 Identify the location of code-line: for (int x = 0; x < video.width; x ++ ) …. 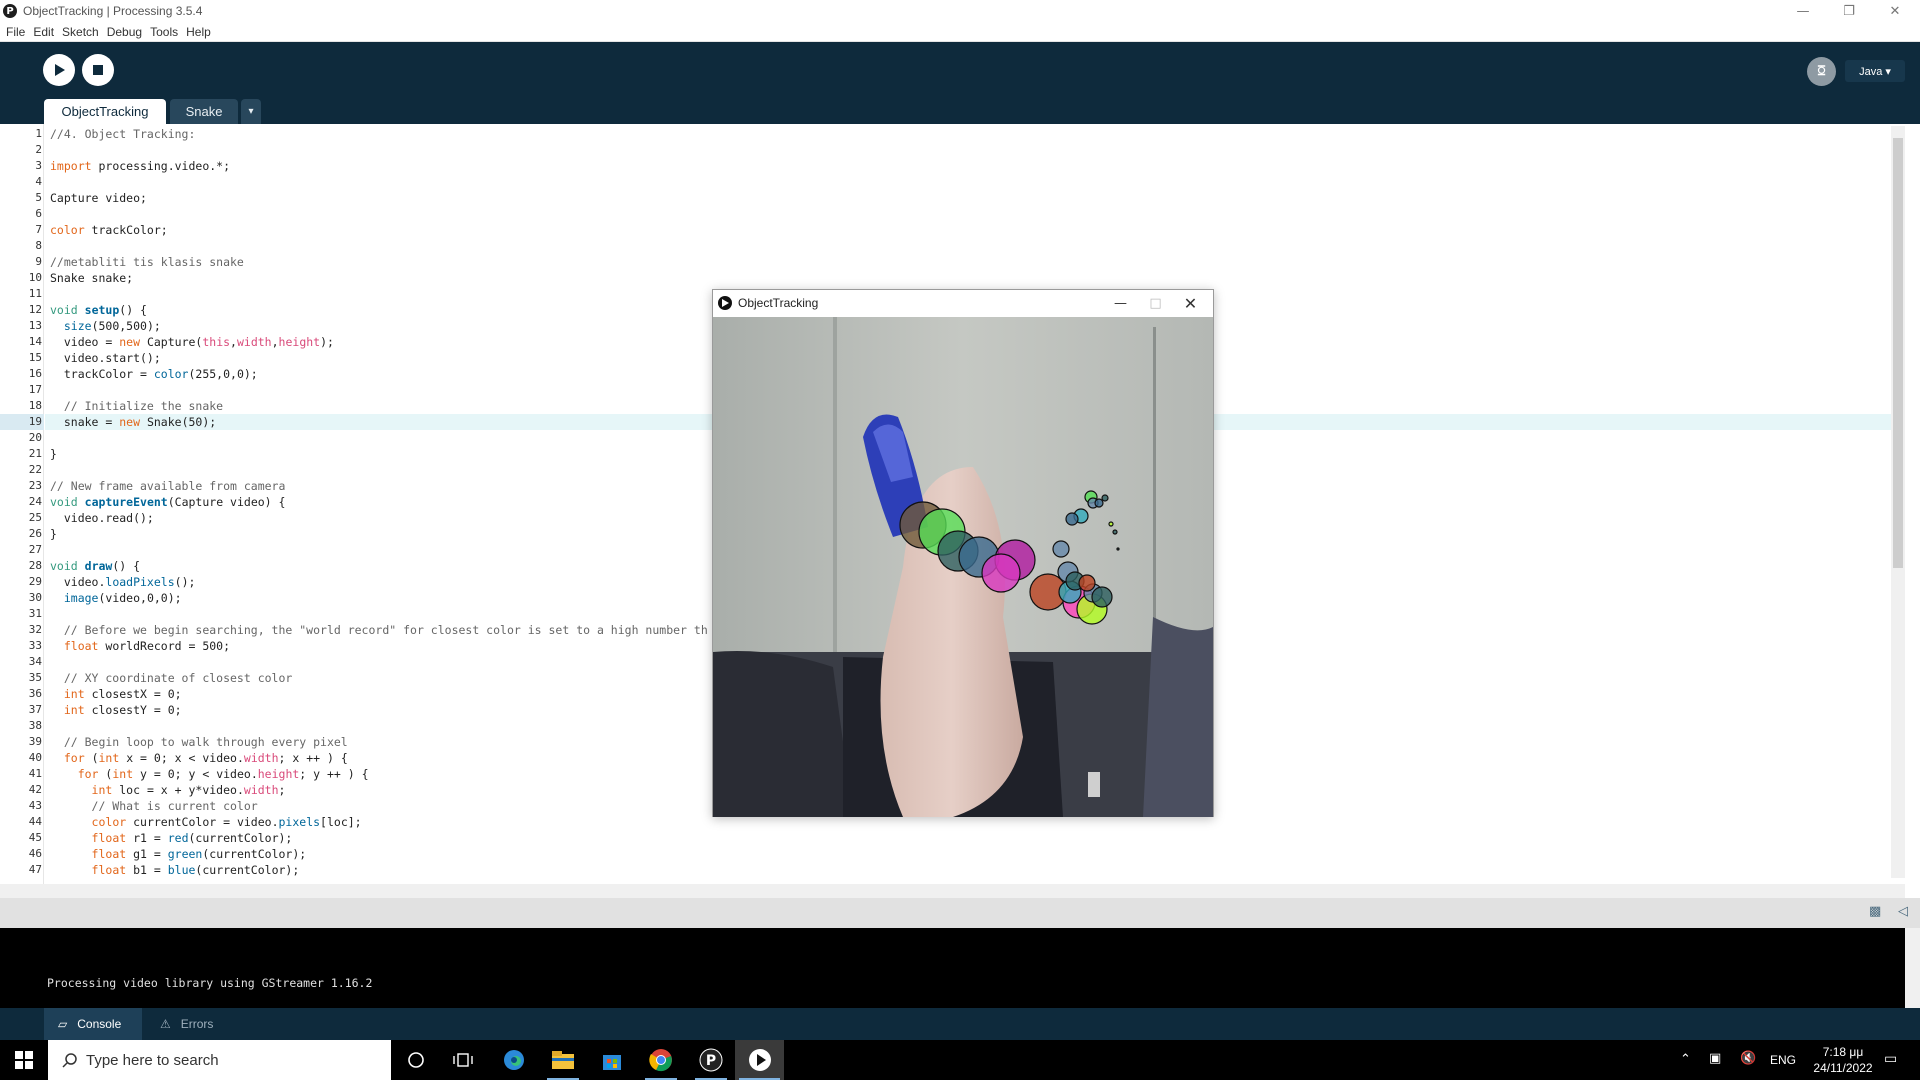
(199, 758).